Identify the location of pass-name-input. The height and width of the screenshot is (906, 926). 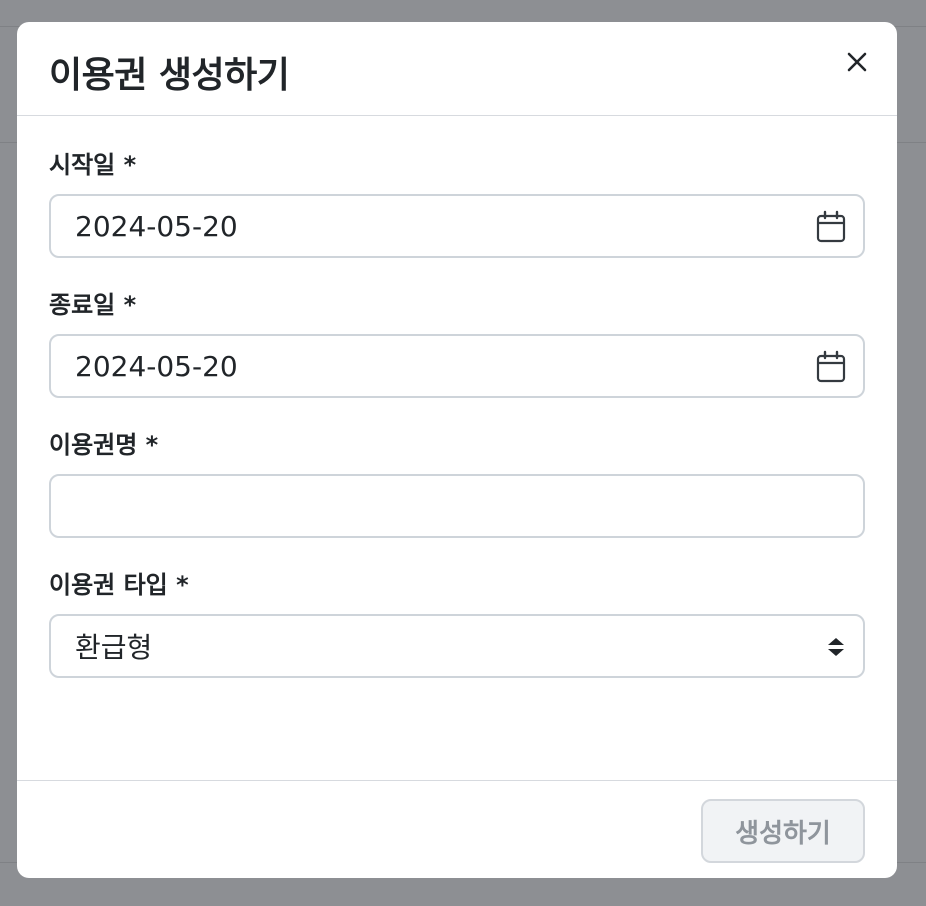
(457, 506).